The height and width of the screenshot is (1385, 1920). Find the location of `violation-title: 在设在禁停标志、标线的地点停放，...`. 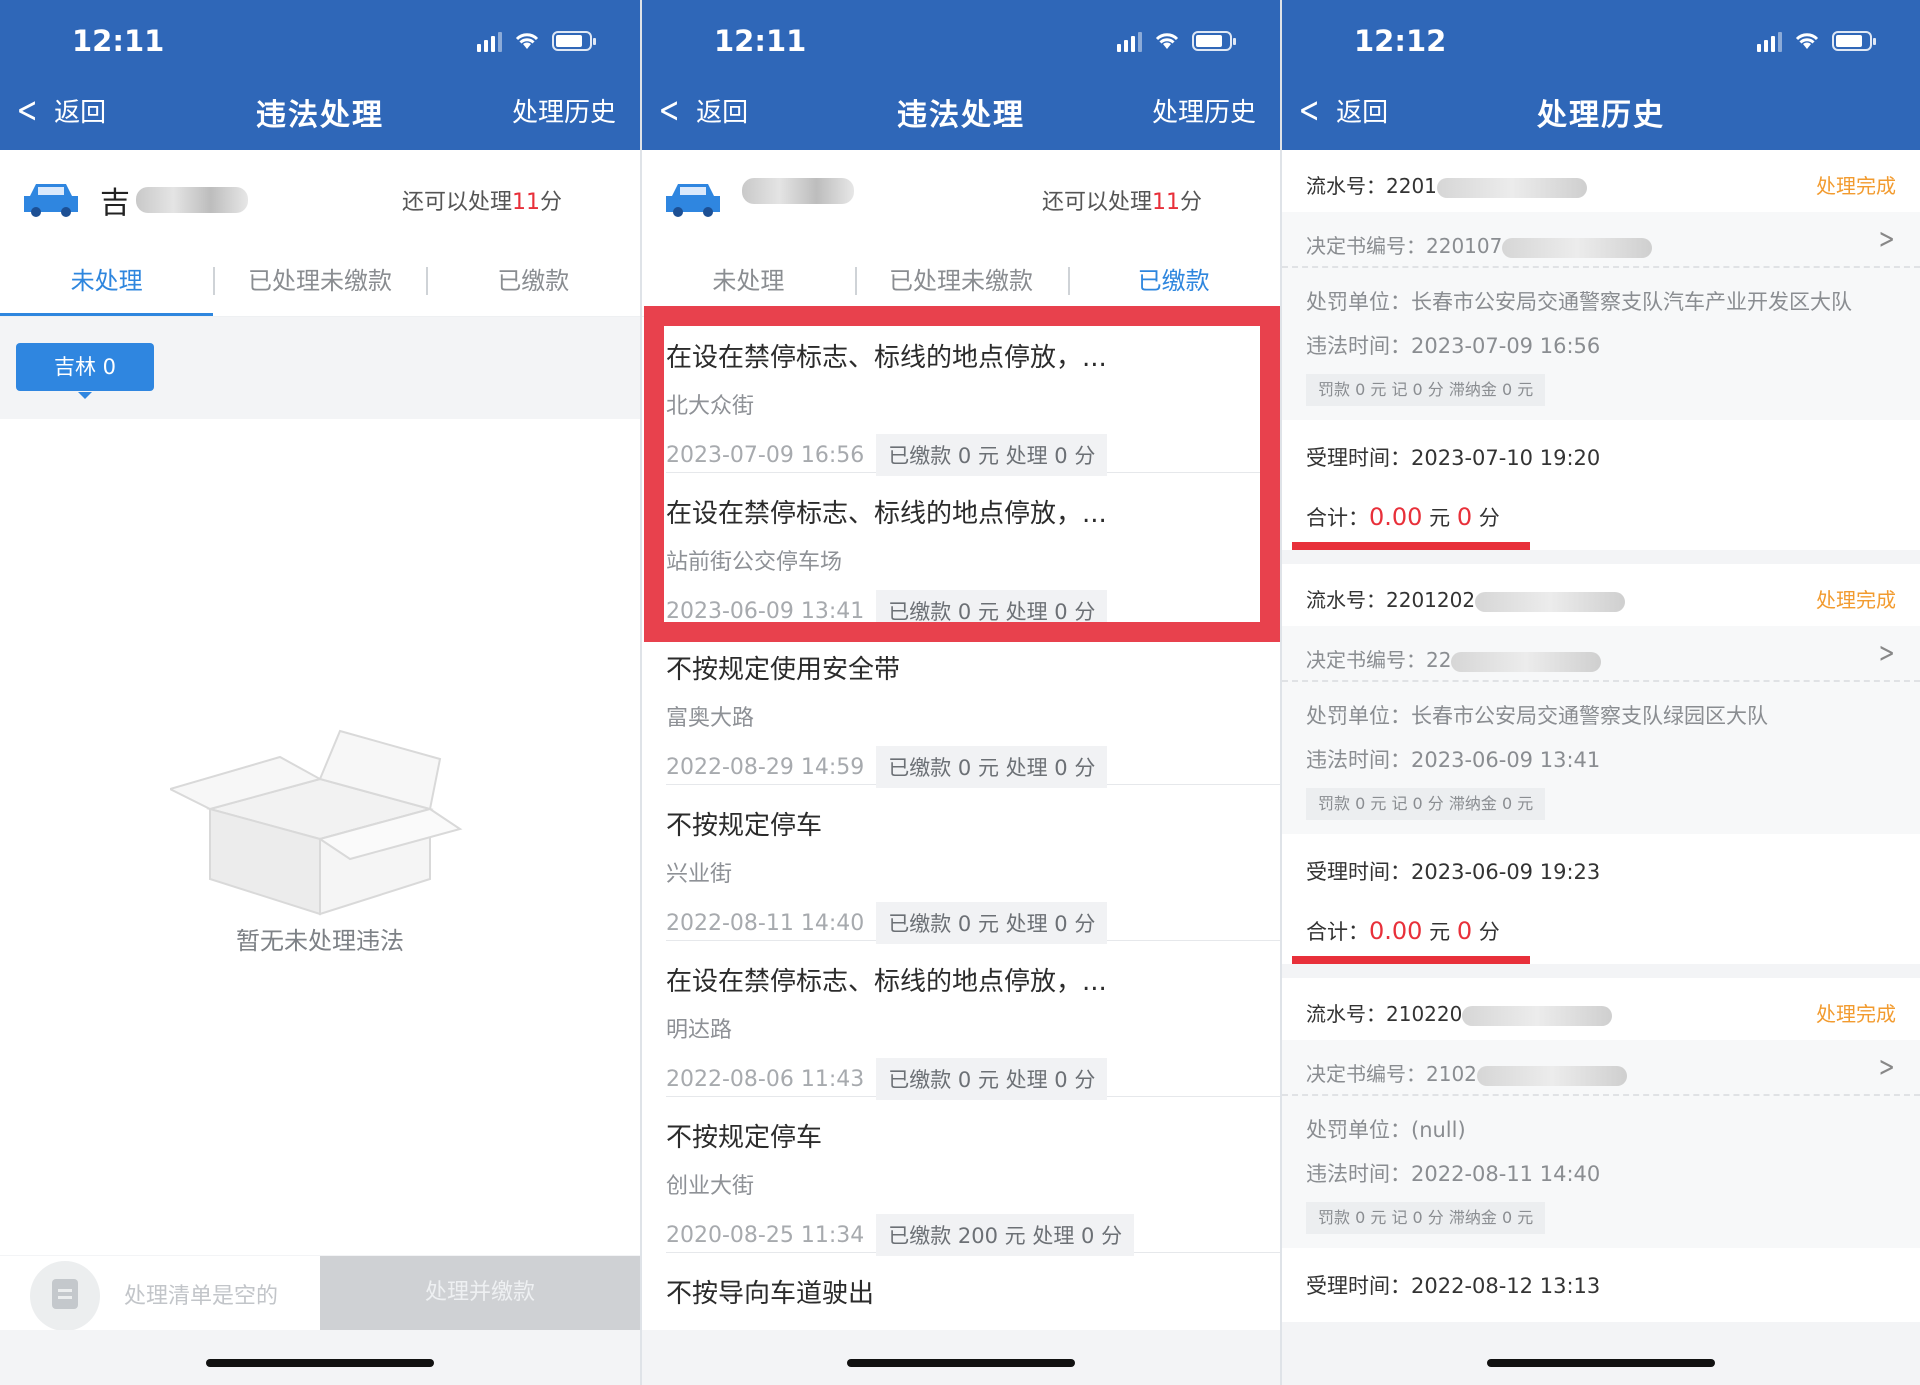

violation-title: 在设在禁停标志、标线的地点停放，... is located at coordinates (886, 982).